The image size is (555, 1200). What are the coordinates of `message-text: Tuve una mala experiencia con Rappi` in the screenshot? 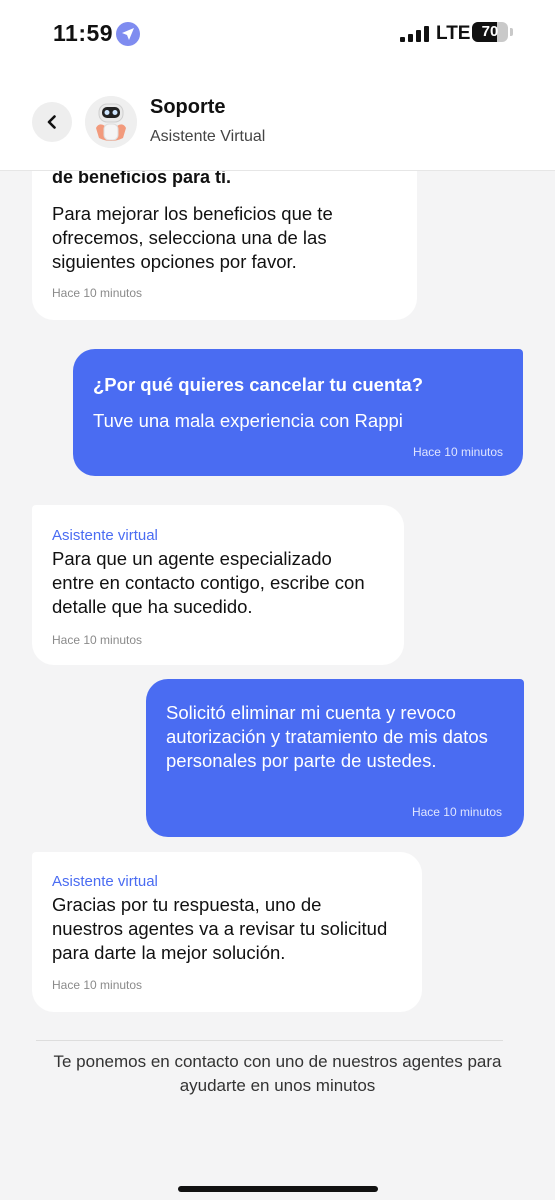 It's located at (248, 420).